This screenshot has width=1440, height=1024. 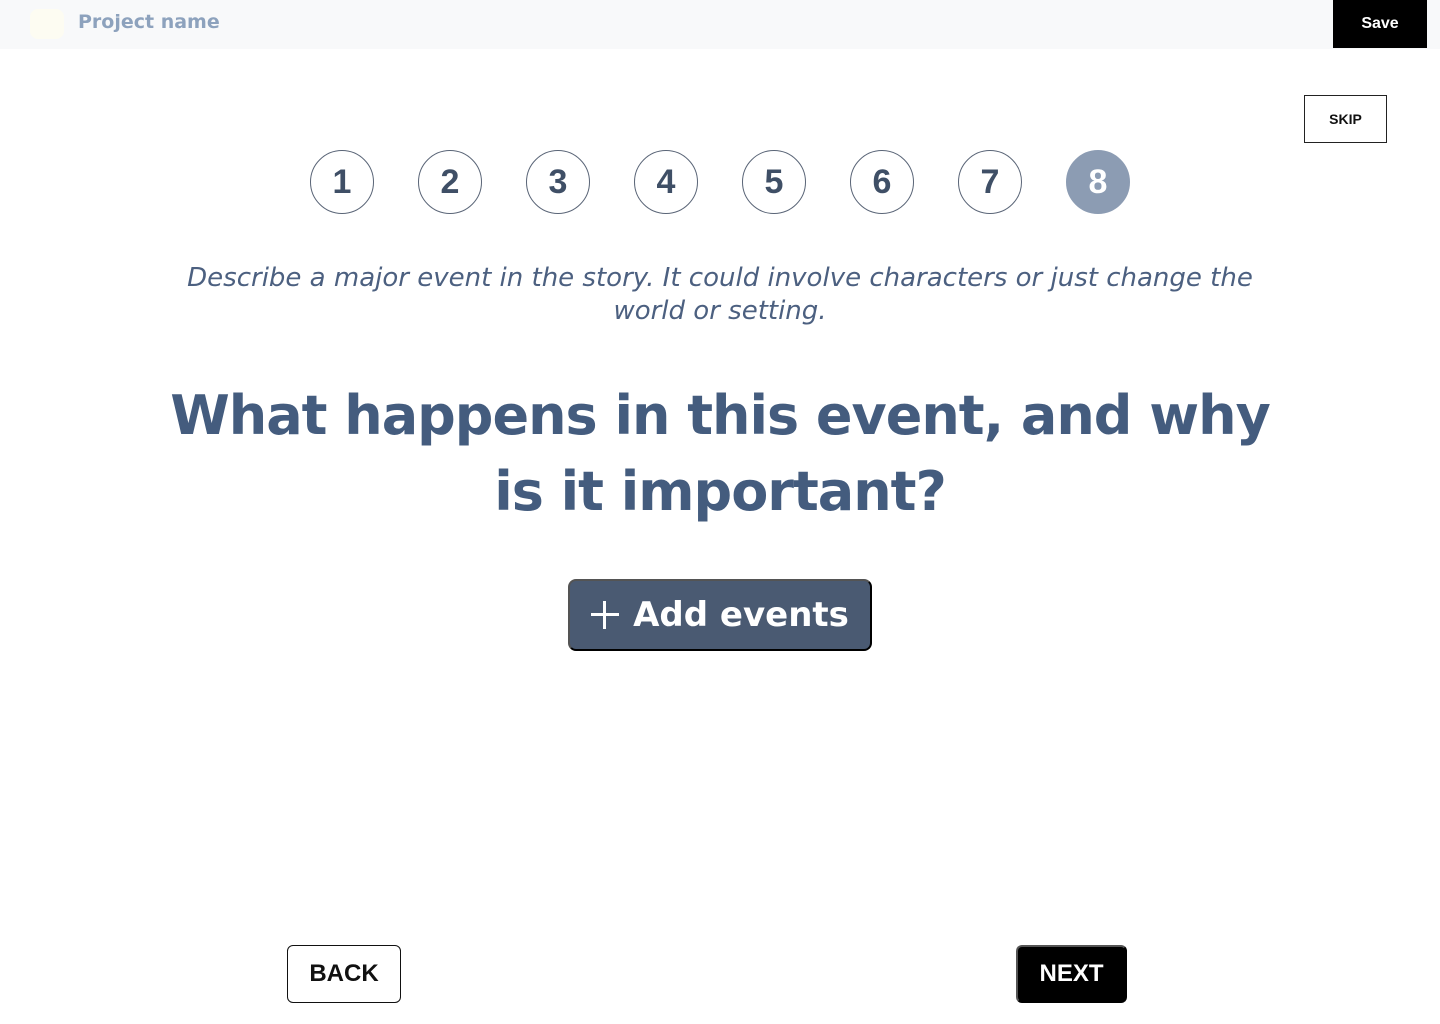 I want to click on step-3: 3, so click(x=558, y=182).